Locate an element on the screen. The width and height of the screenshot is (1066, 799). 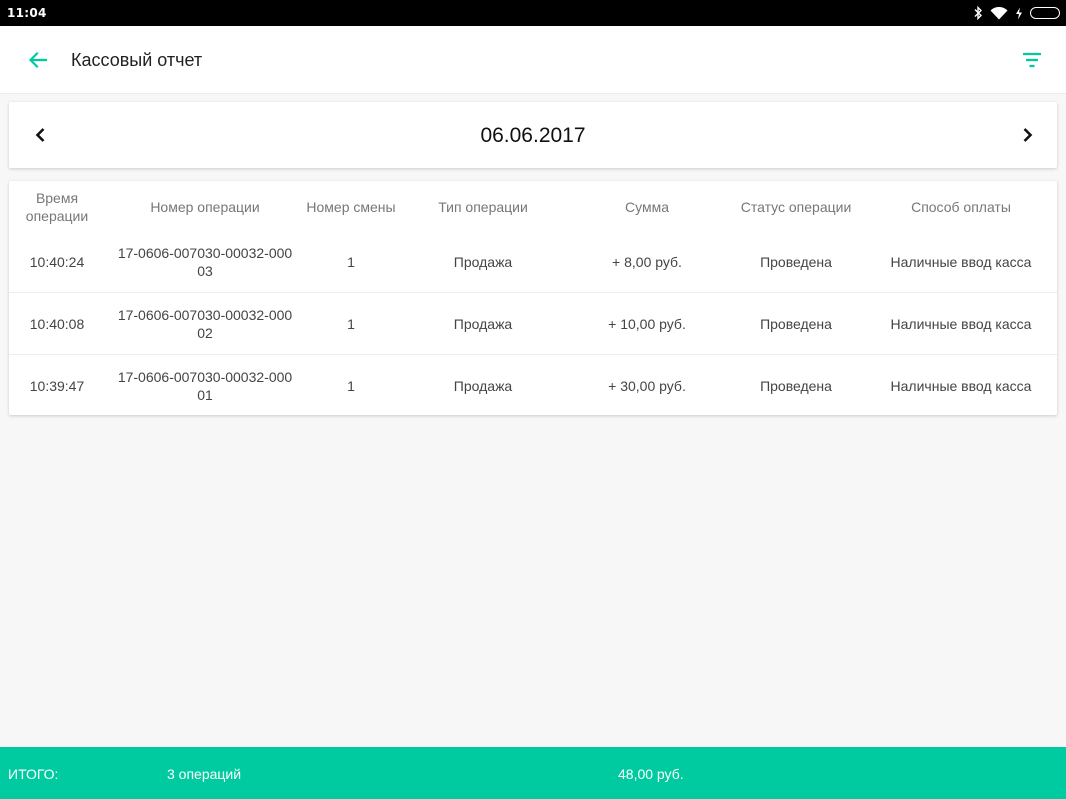
header-status: Статус операции is located at coordinates (796, 207).